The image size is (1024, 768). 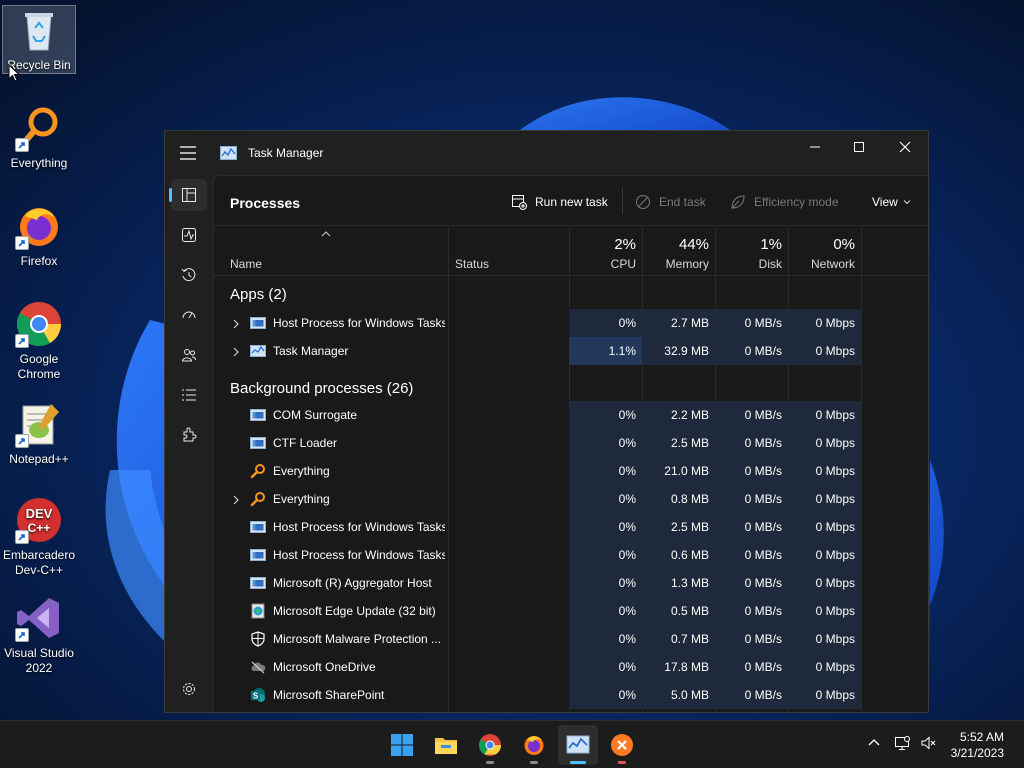 What do you see at coordinates (39, 424) in the screenshot?
I see `notepadpp-icon` at bounding box center [39, 424].